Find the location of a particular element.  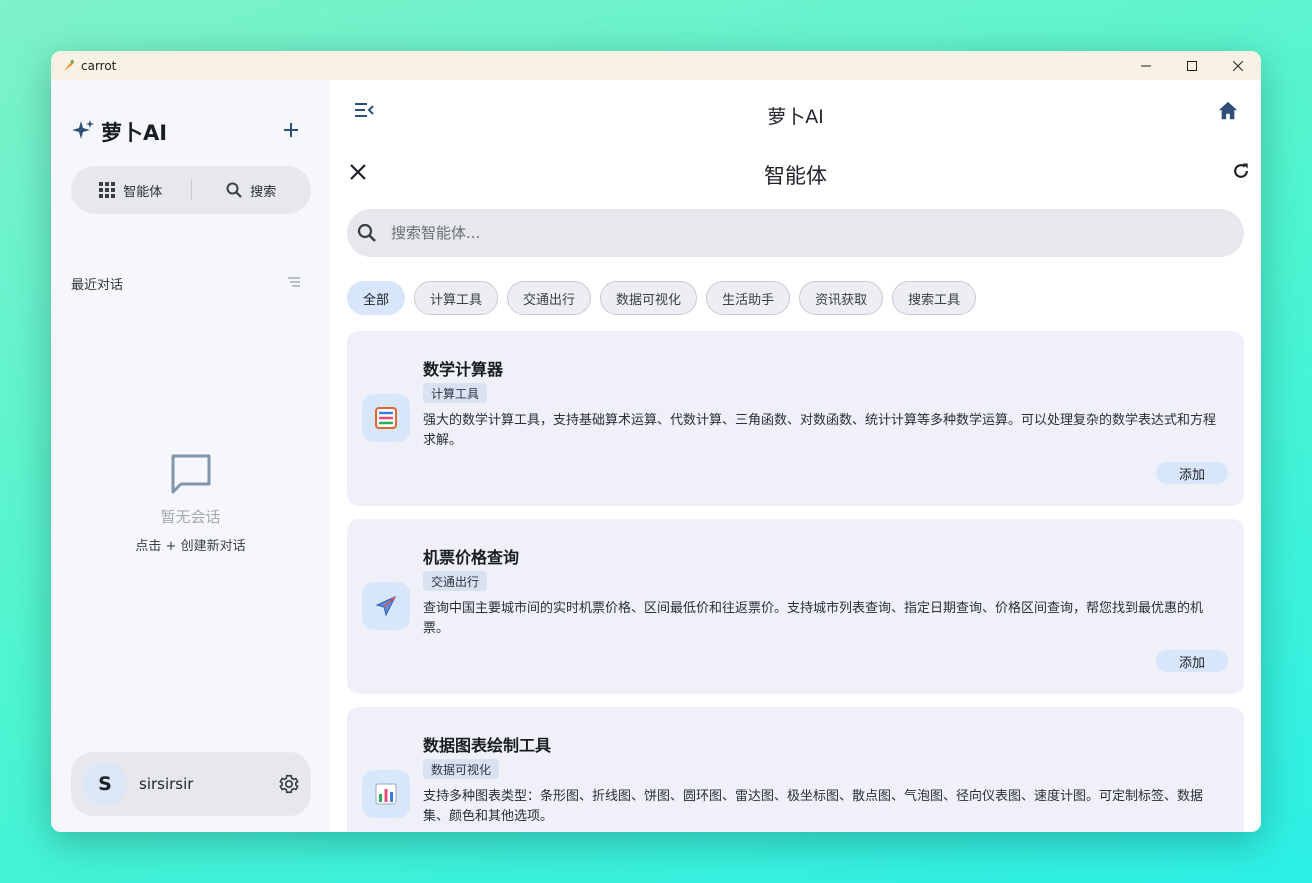

panel-title: 智能体 is located at coordinates (795, 176).